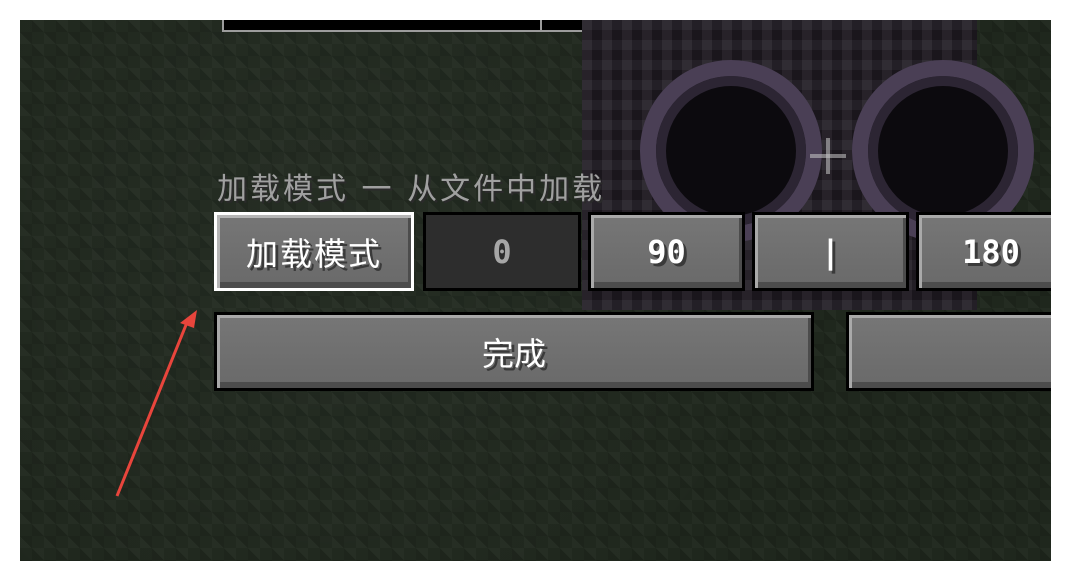 This screenshot has width=1071, height=582. What do you see at coordinates (156, 403) in the screenshot?
I see `red-arrow-annotation` at bounding box center [156, 403].